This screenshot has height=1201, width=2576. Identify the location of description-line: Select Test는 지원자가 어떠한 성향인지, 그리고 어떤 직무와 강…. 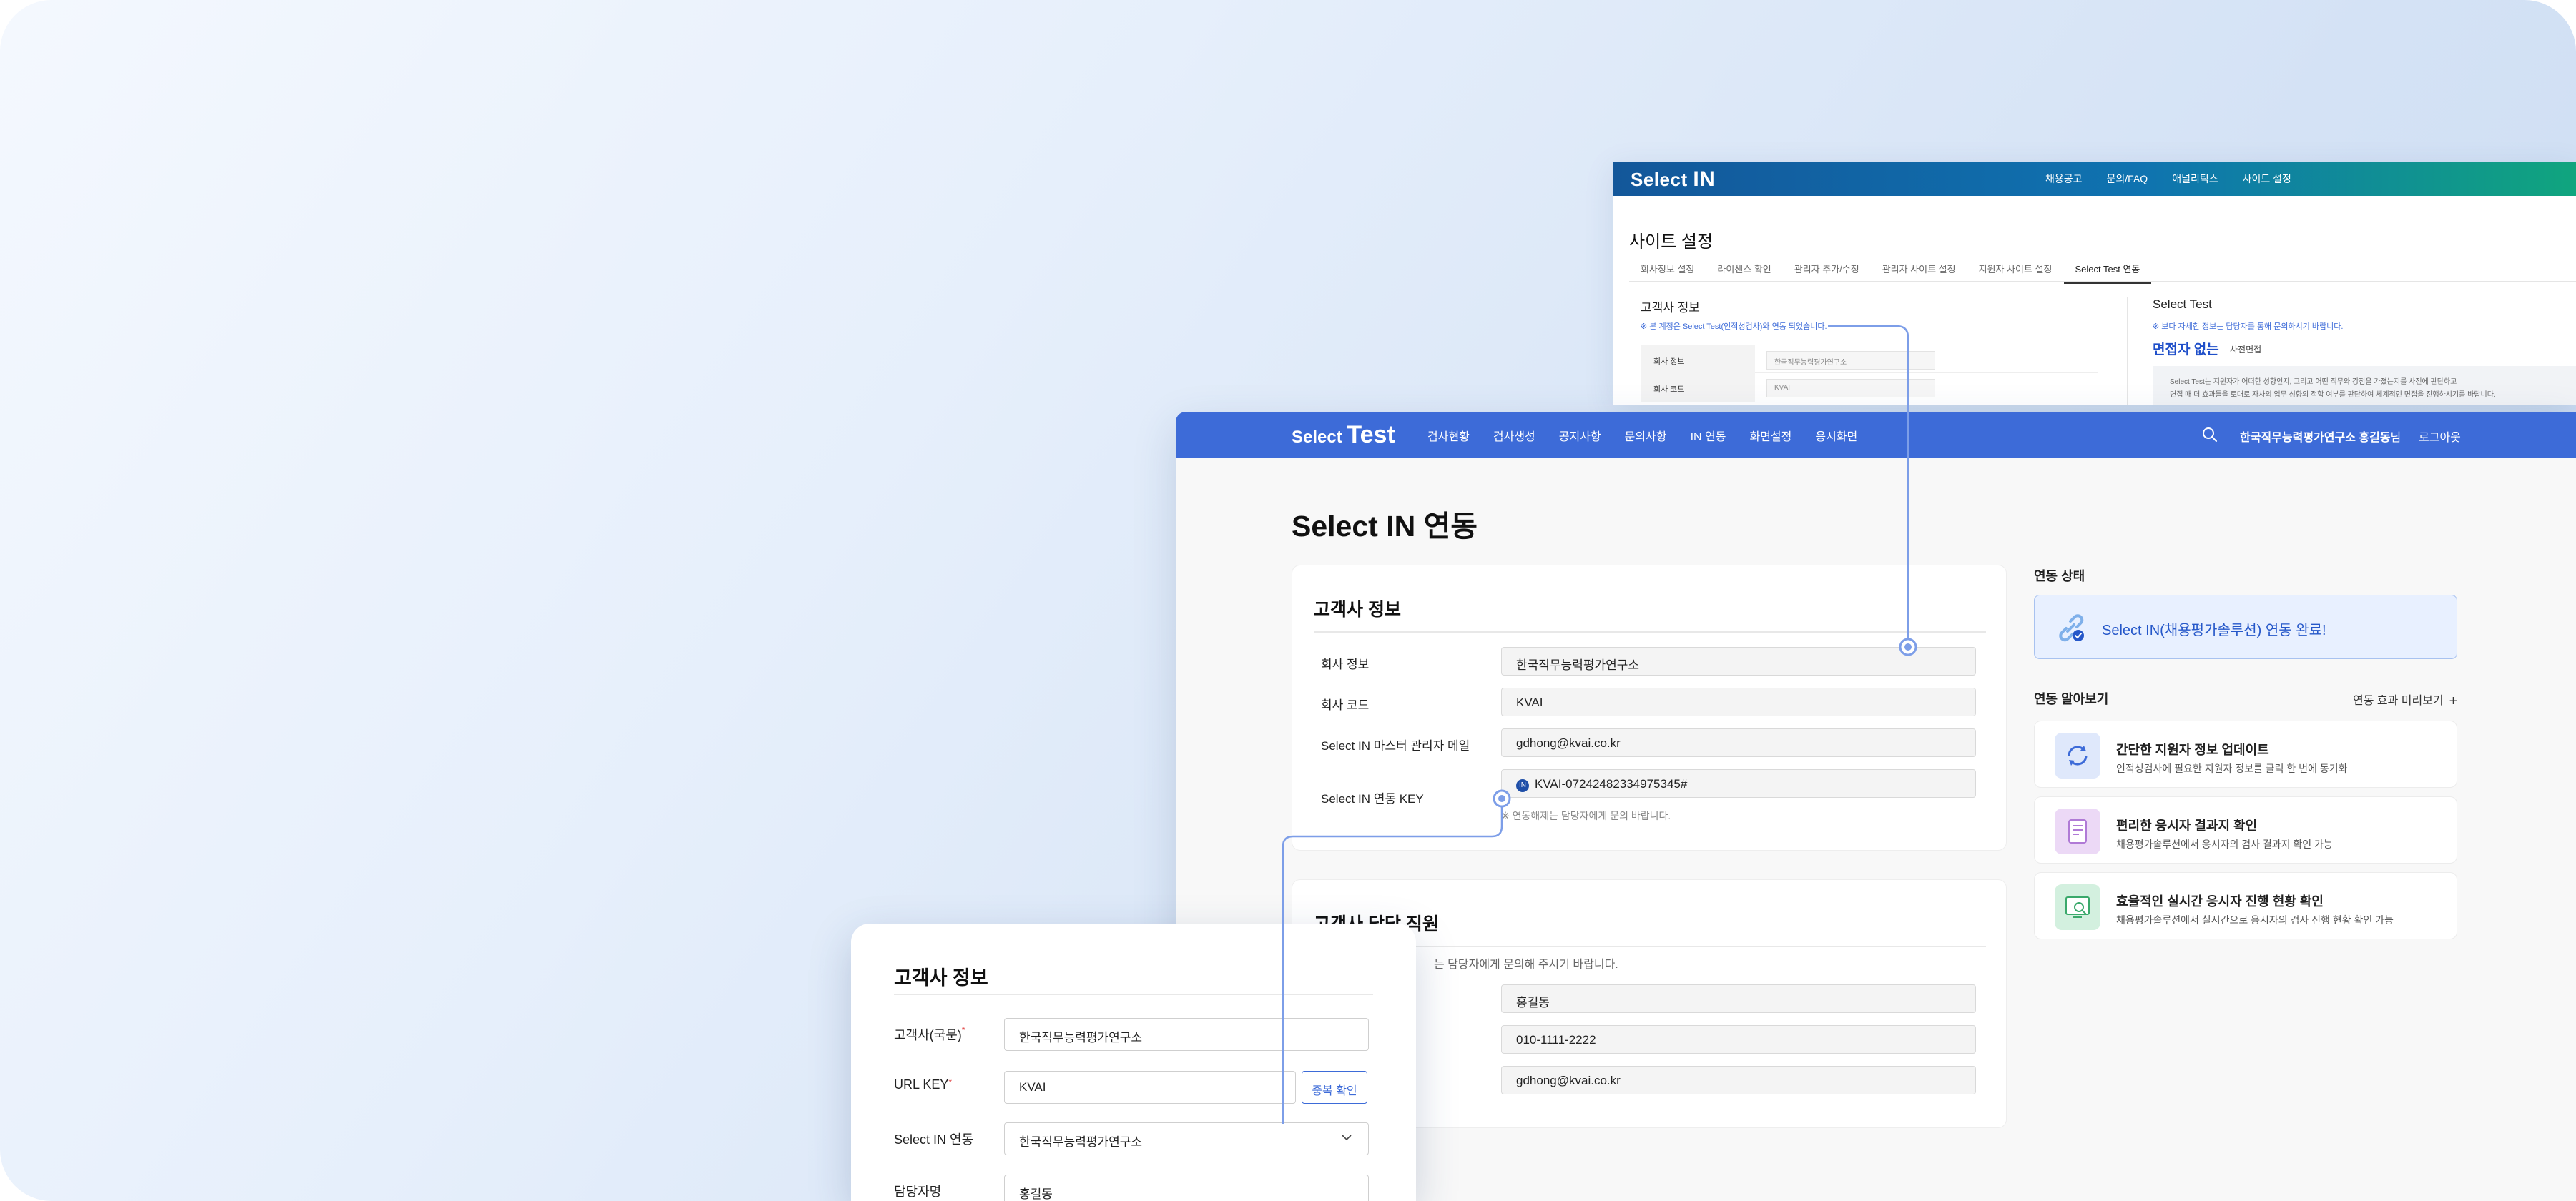
(2313, 382).